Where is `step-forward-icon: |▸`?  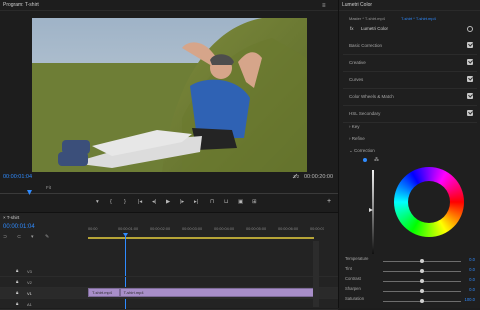 step-forward-icon: |▸ is located at coordinates (182, 202).